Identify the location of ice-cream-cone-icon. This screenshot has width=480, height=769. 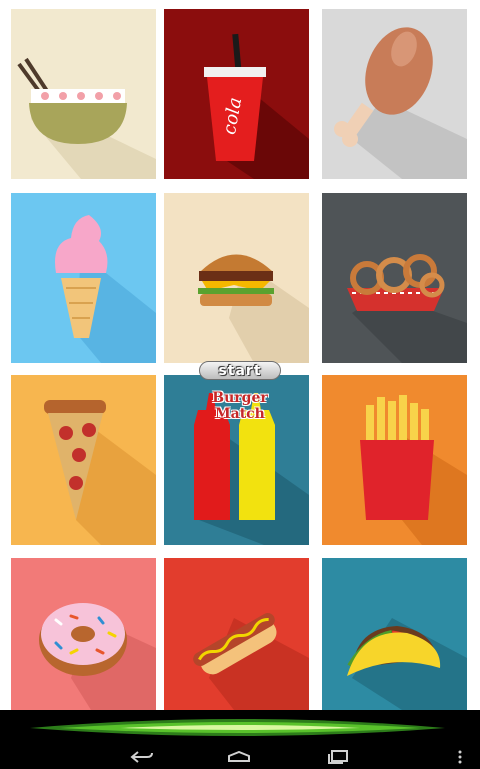
(83, 278).